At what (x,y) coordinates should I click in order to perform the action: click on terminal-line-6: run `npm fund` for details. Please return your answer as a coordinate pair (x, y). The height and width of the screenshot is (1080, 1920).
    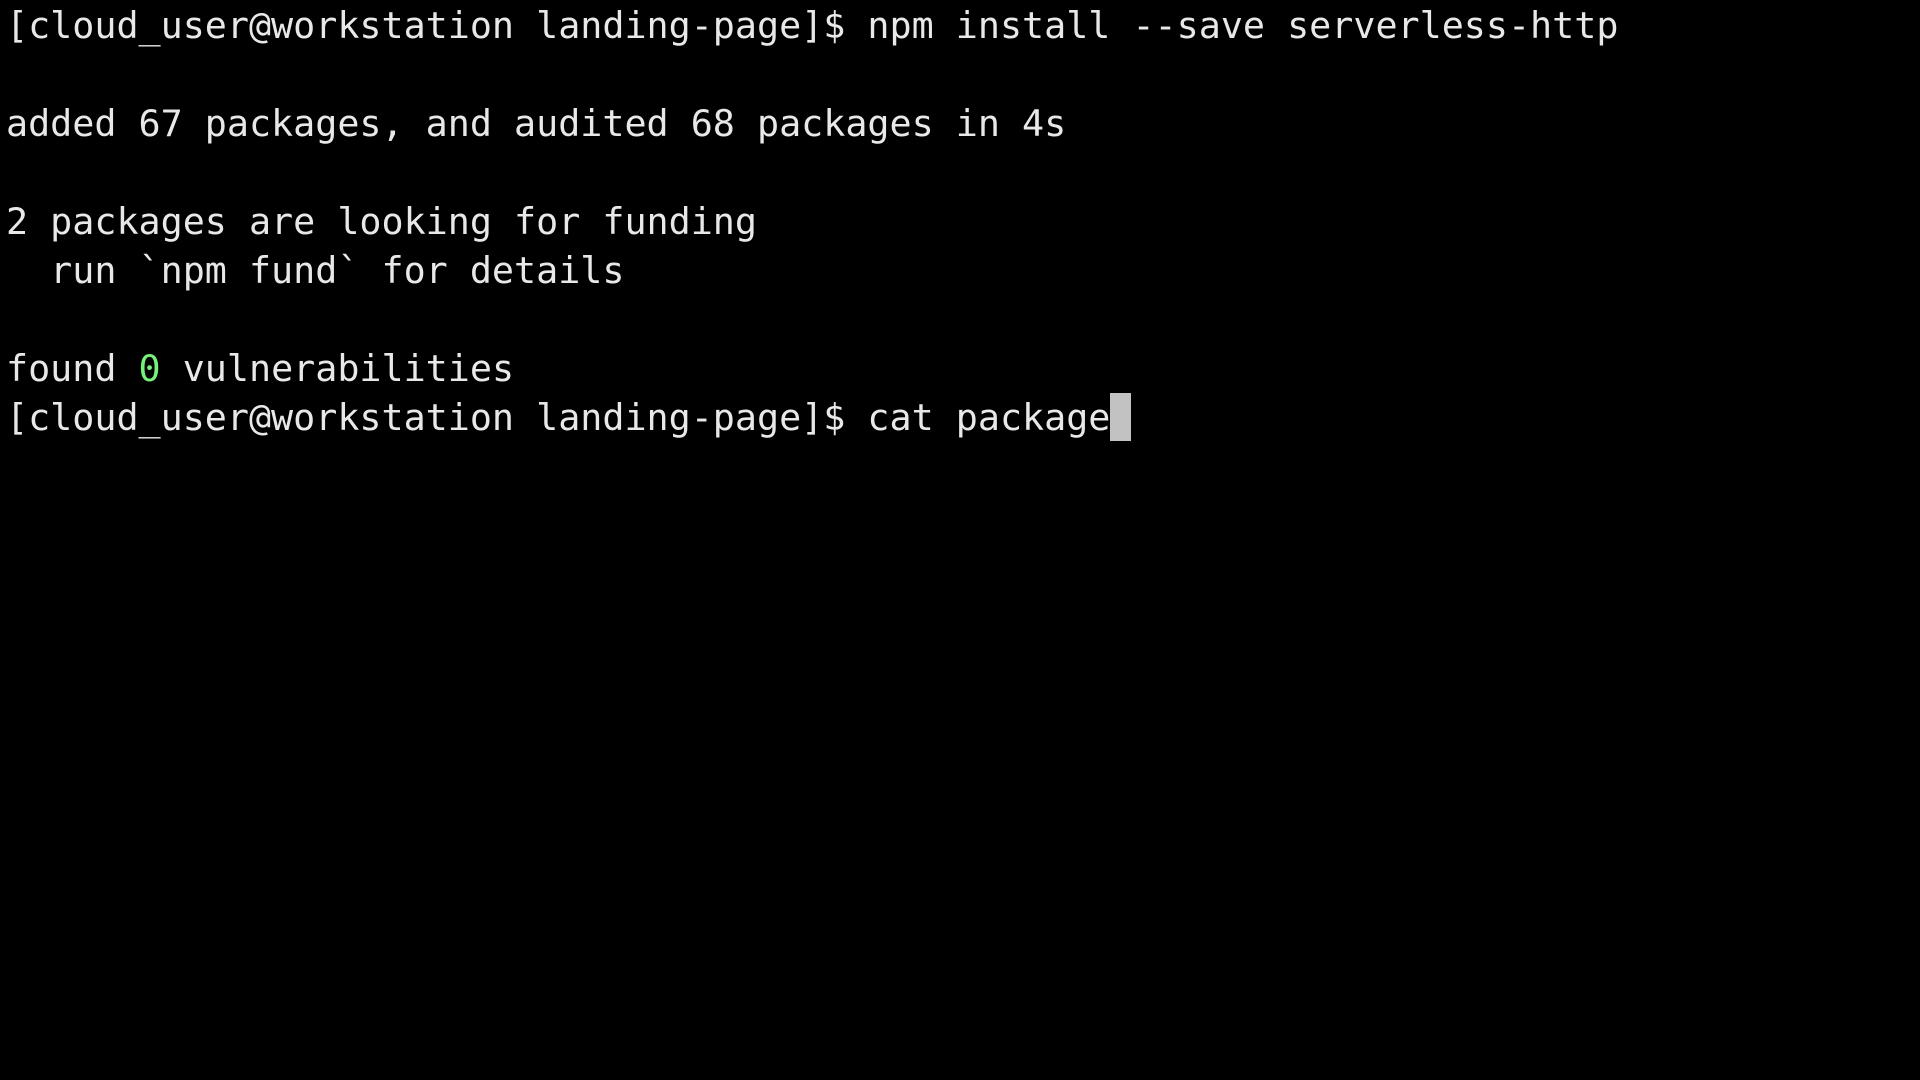
    Looking at the image, I should click on (315, 270).